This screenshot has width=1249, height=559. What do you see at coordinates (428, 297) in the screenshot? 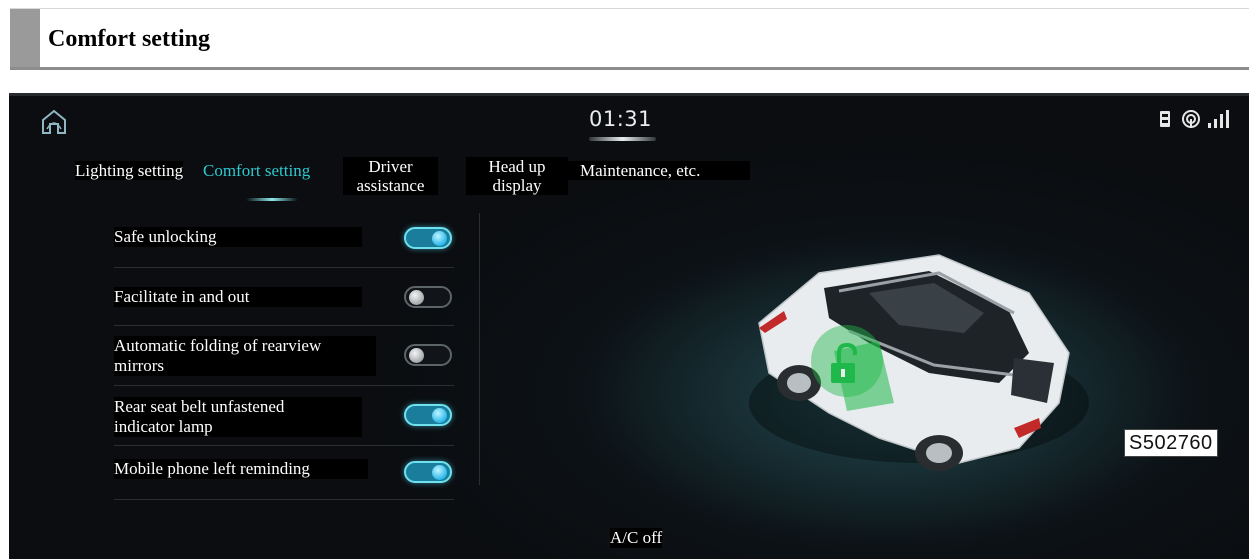
I see `facilitate-in-and-out-toggle` at bounding box center [428, 297].